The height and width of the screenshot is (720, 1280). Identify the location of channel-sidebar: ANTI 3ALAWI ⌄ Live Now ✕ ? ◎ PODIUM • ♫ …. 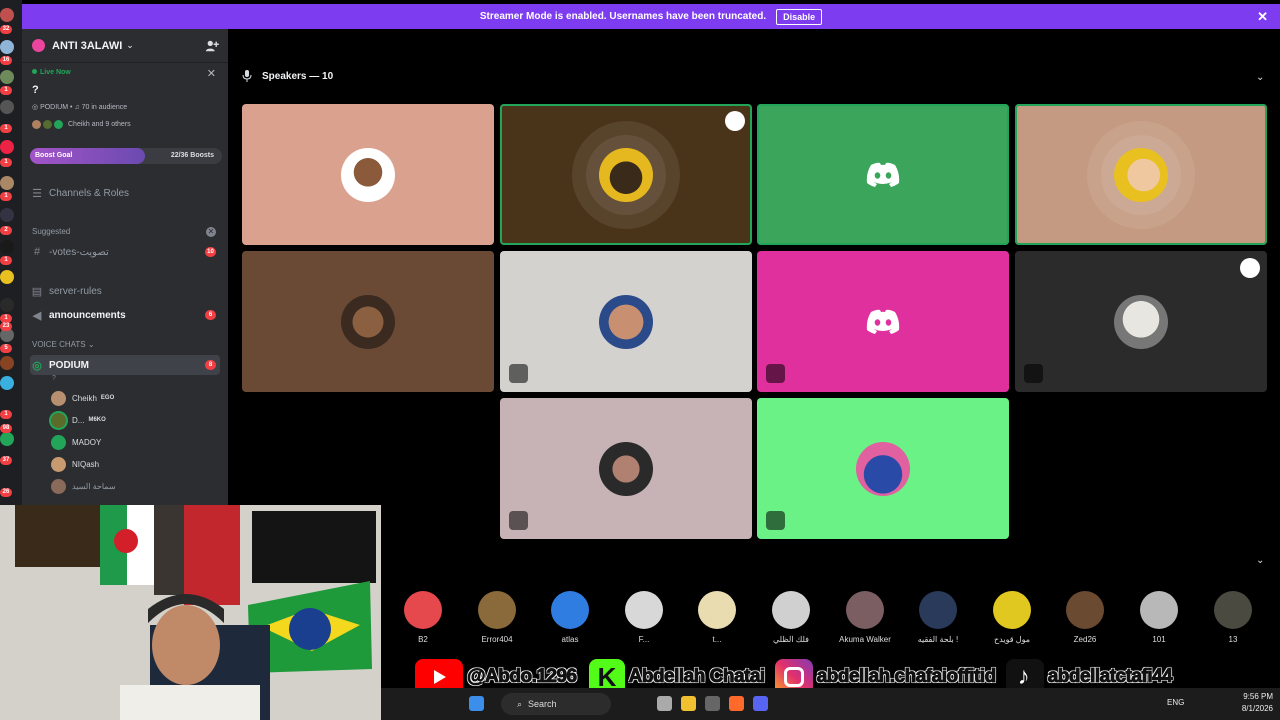
(125, 267).